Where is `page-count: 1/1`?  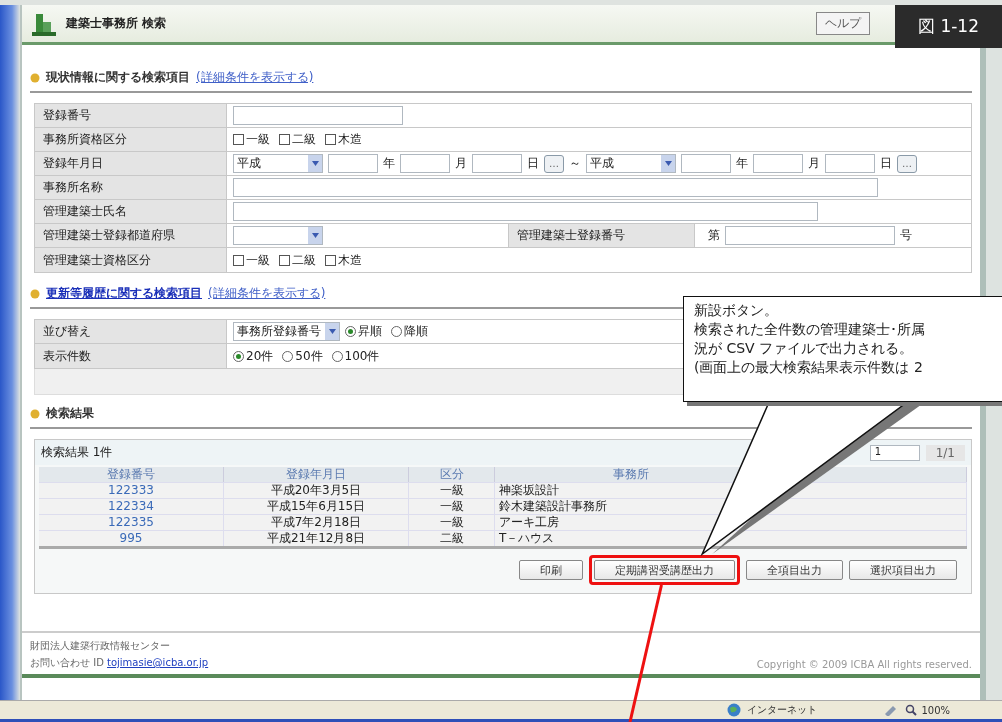
page-count: 1/1 is located at coordinates (945, 452).